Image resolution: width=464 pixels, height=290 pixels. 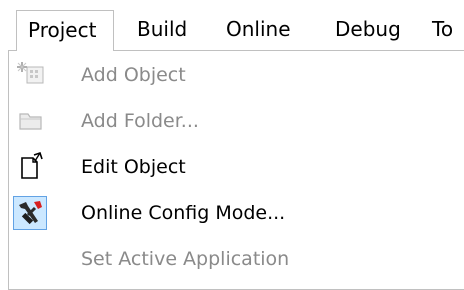 What do you see at coordinates (133, 75) in the screenshot?
I see `menu-item-label: Add Object` at bounding box center [133, 75].